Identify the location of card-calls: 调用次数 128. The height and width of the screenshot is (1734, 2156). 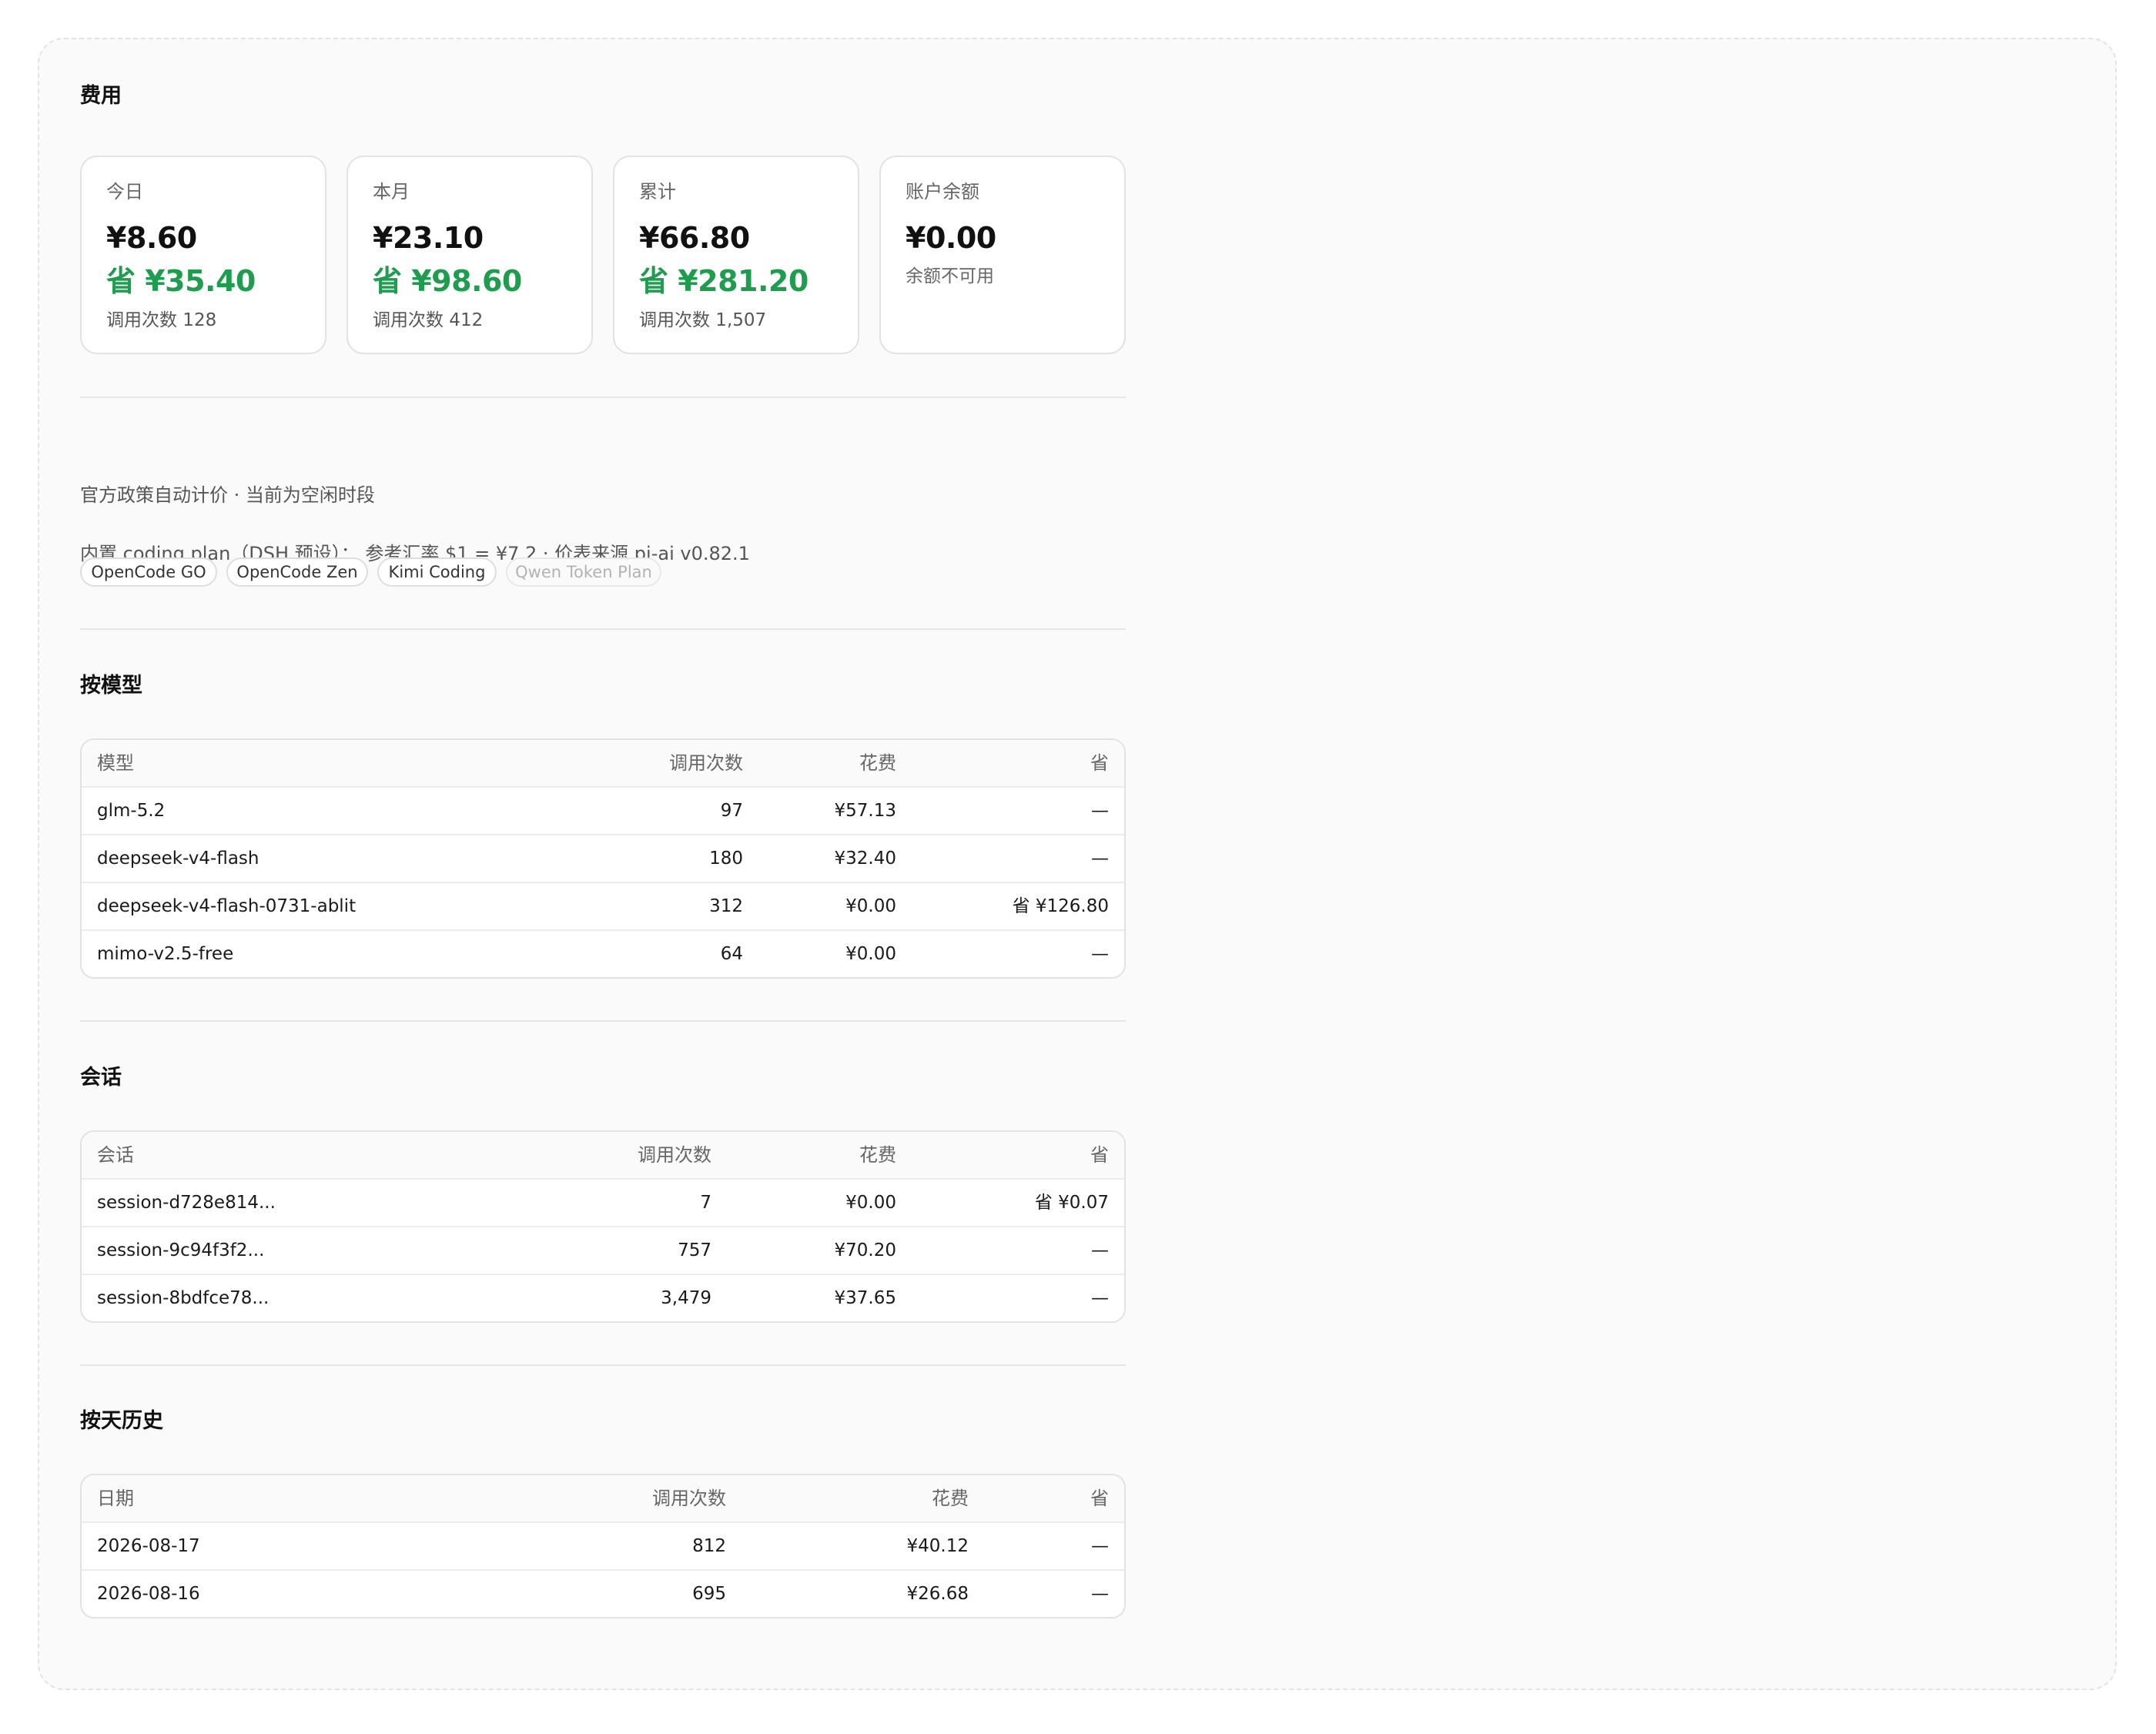
(161, 320).